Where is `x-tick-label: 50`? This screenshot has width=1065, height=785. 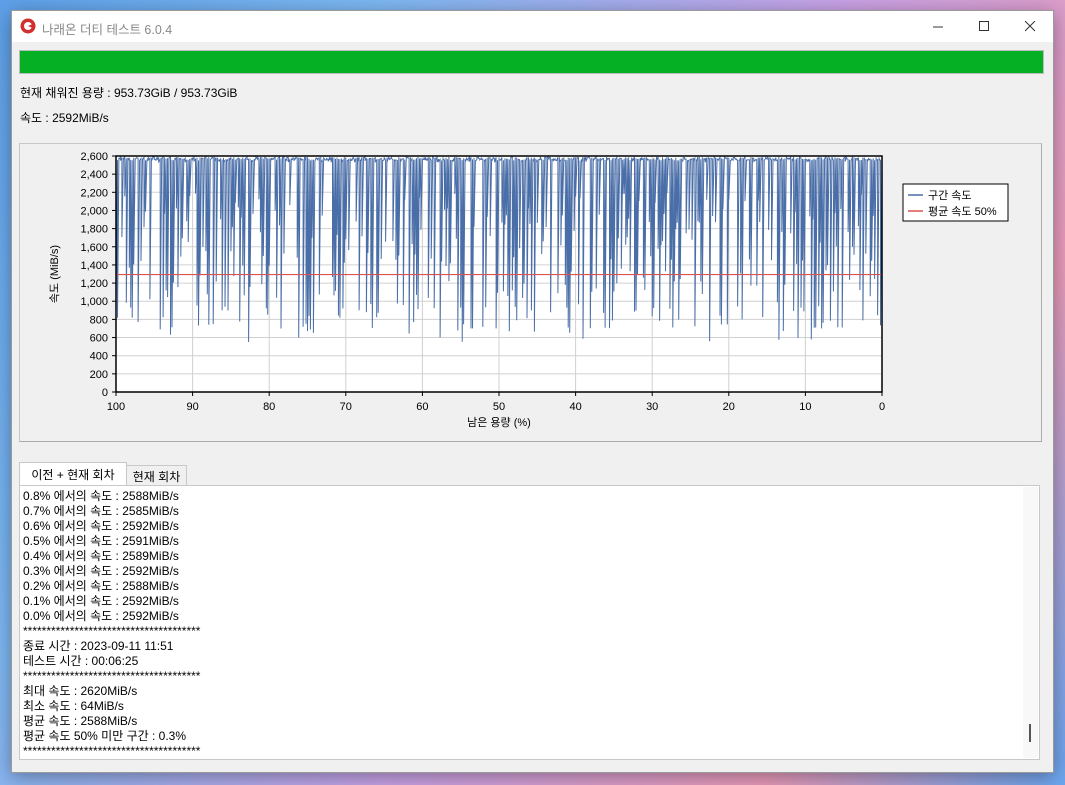
x-tick-label: 50 is located at coordinates (499, 407).